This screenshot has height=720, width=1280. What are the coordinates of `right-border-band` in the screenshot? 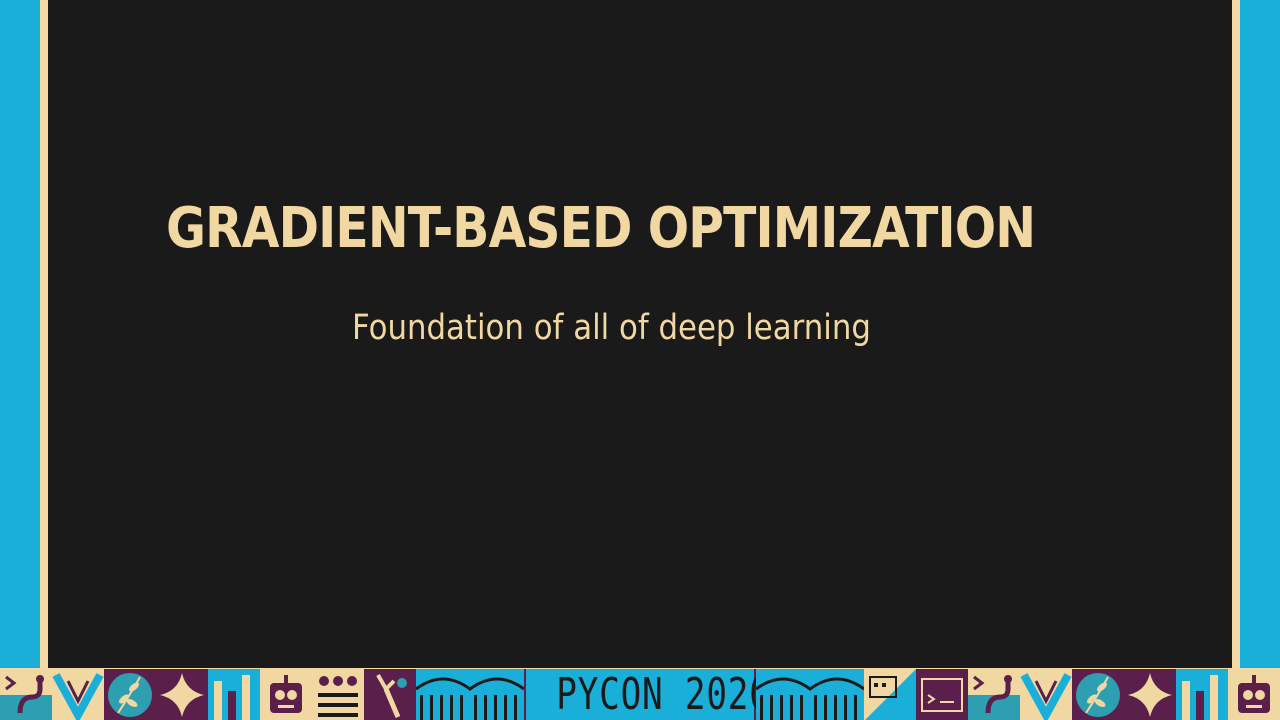 It's located at (1260, 334).